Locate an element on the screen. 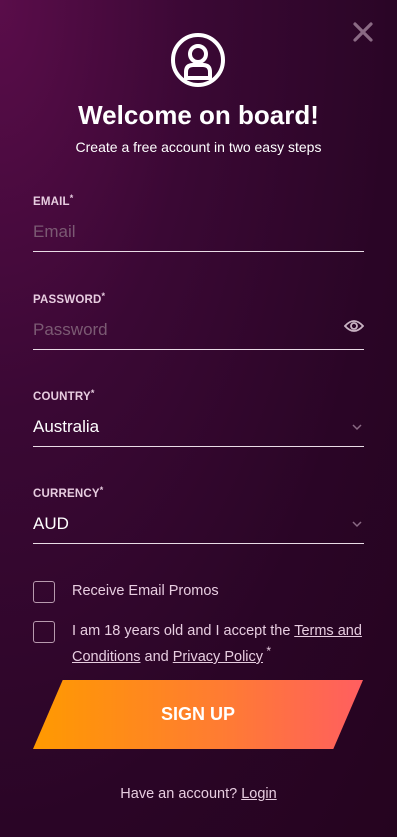  privacy-policy-link: Privacy Policy is located at coordinates (218, 657).